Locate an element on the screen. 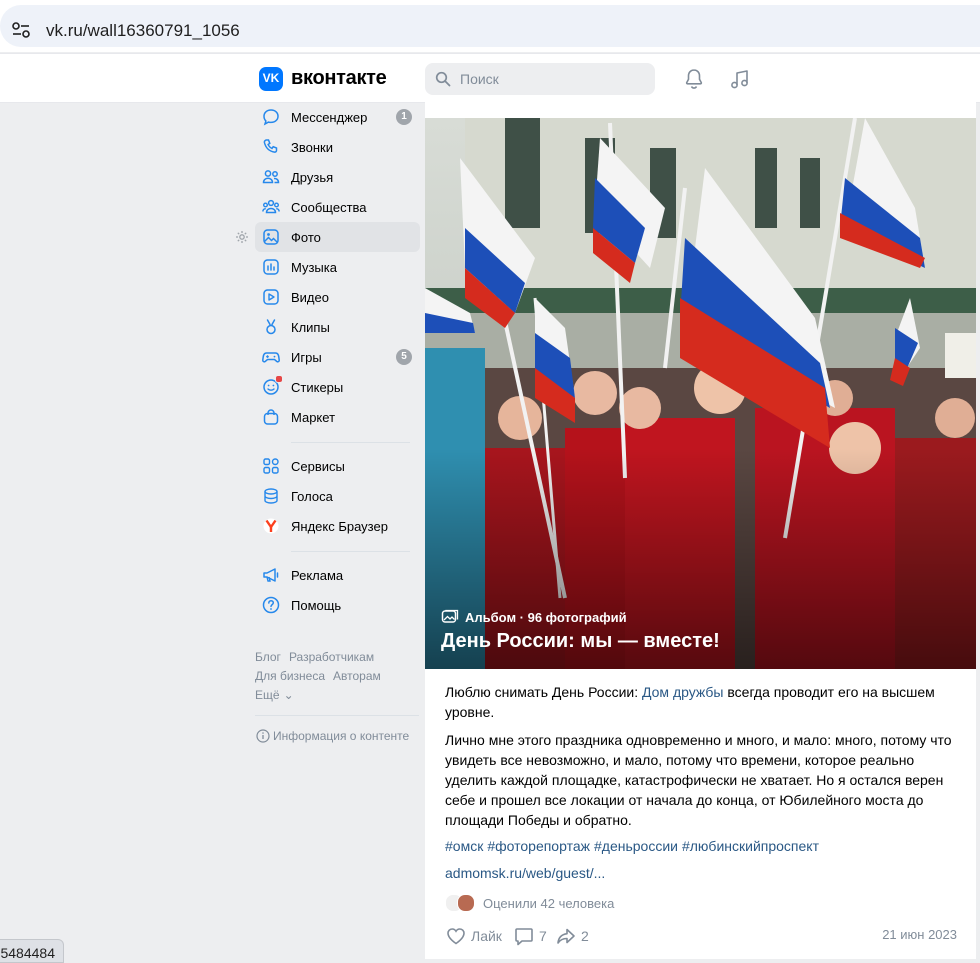 This screenshot has width=980, height=963. search-input is located at coordinates (550, 79).